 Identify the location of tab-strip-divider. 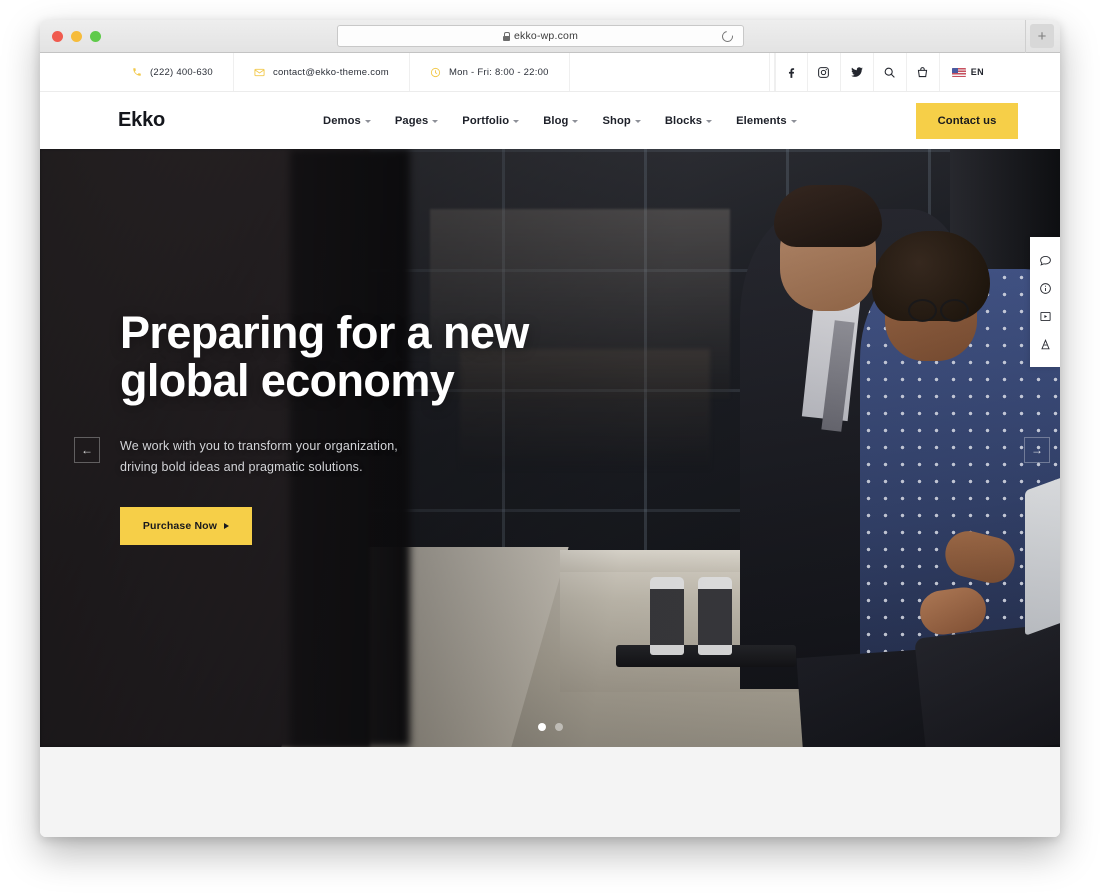
(1025, 36).